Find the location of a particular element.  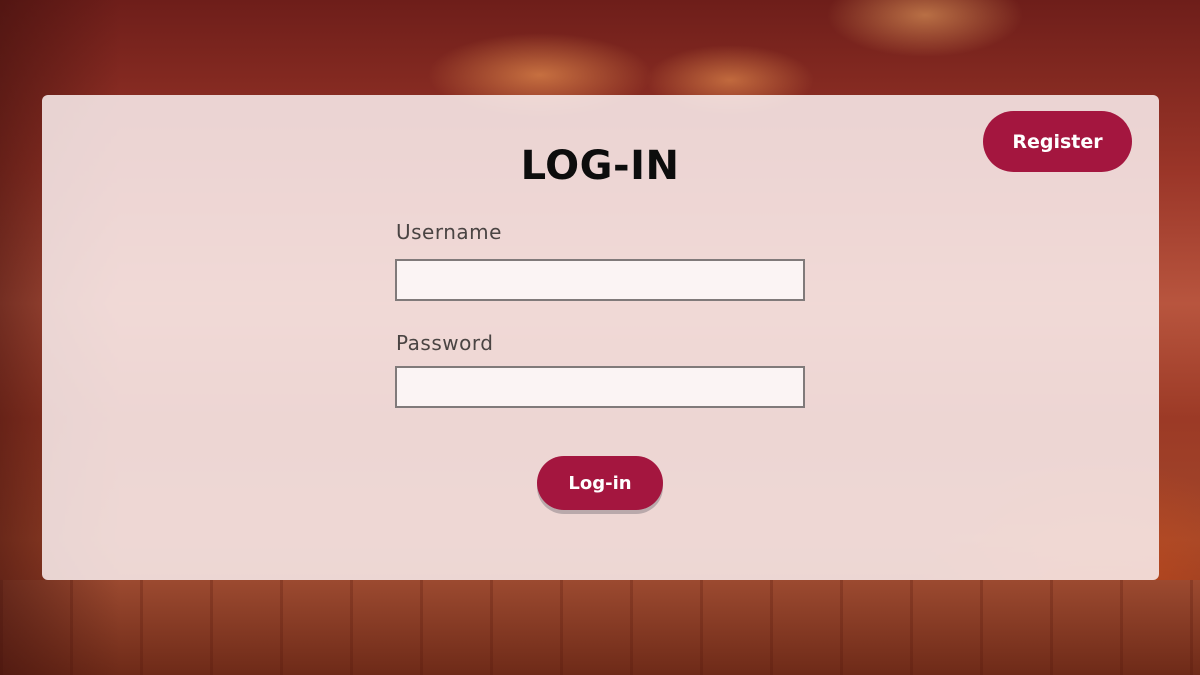

password-label: Password is located at coordinates (445, 343).